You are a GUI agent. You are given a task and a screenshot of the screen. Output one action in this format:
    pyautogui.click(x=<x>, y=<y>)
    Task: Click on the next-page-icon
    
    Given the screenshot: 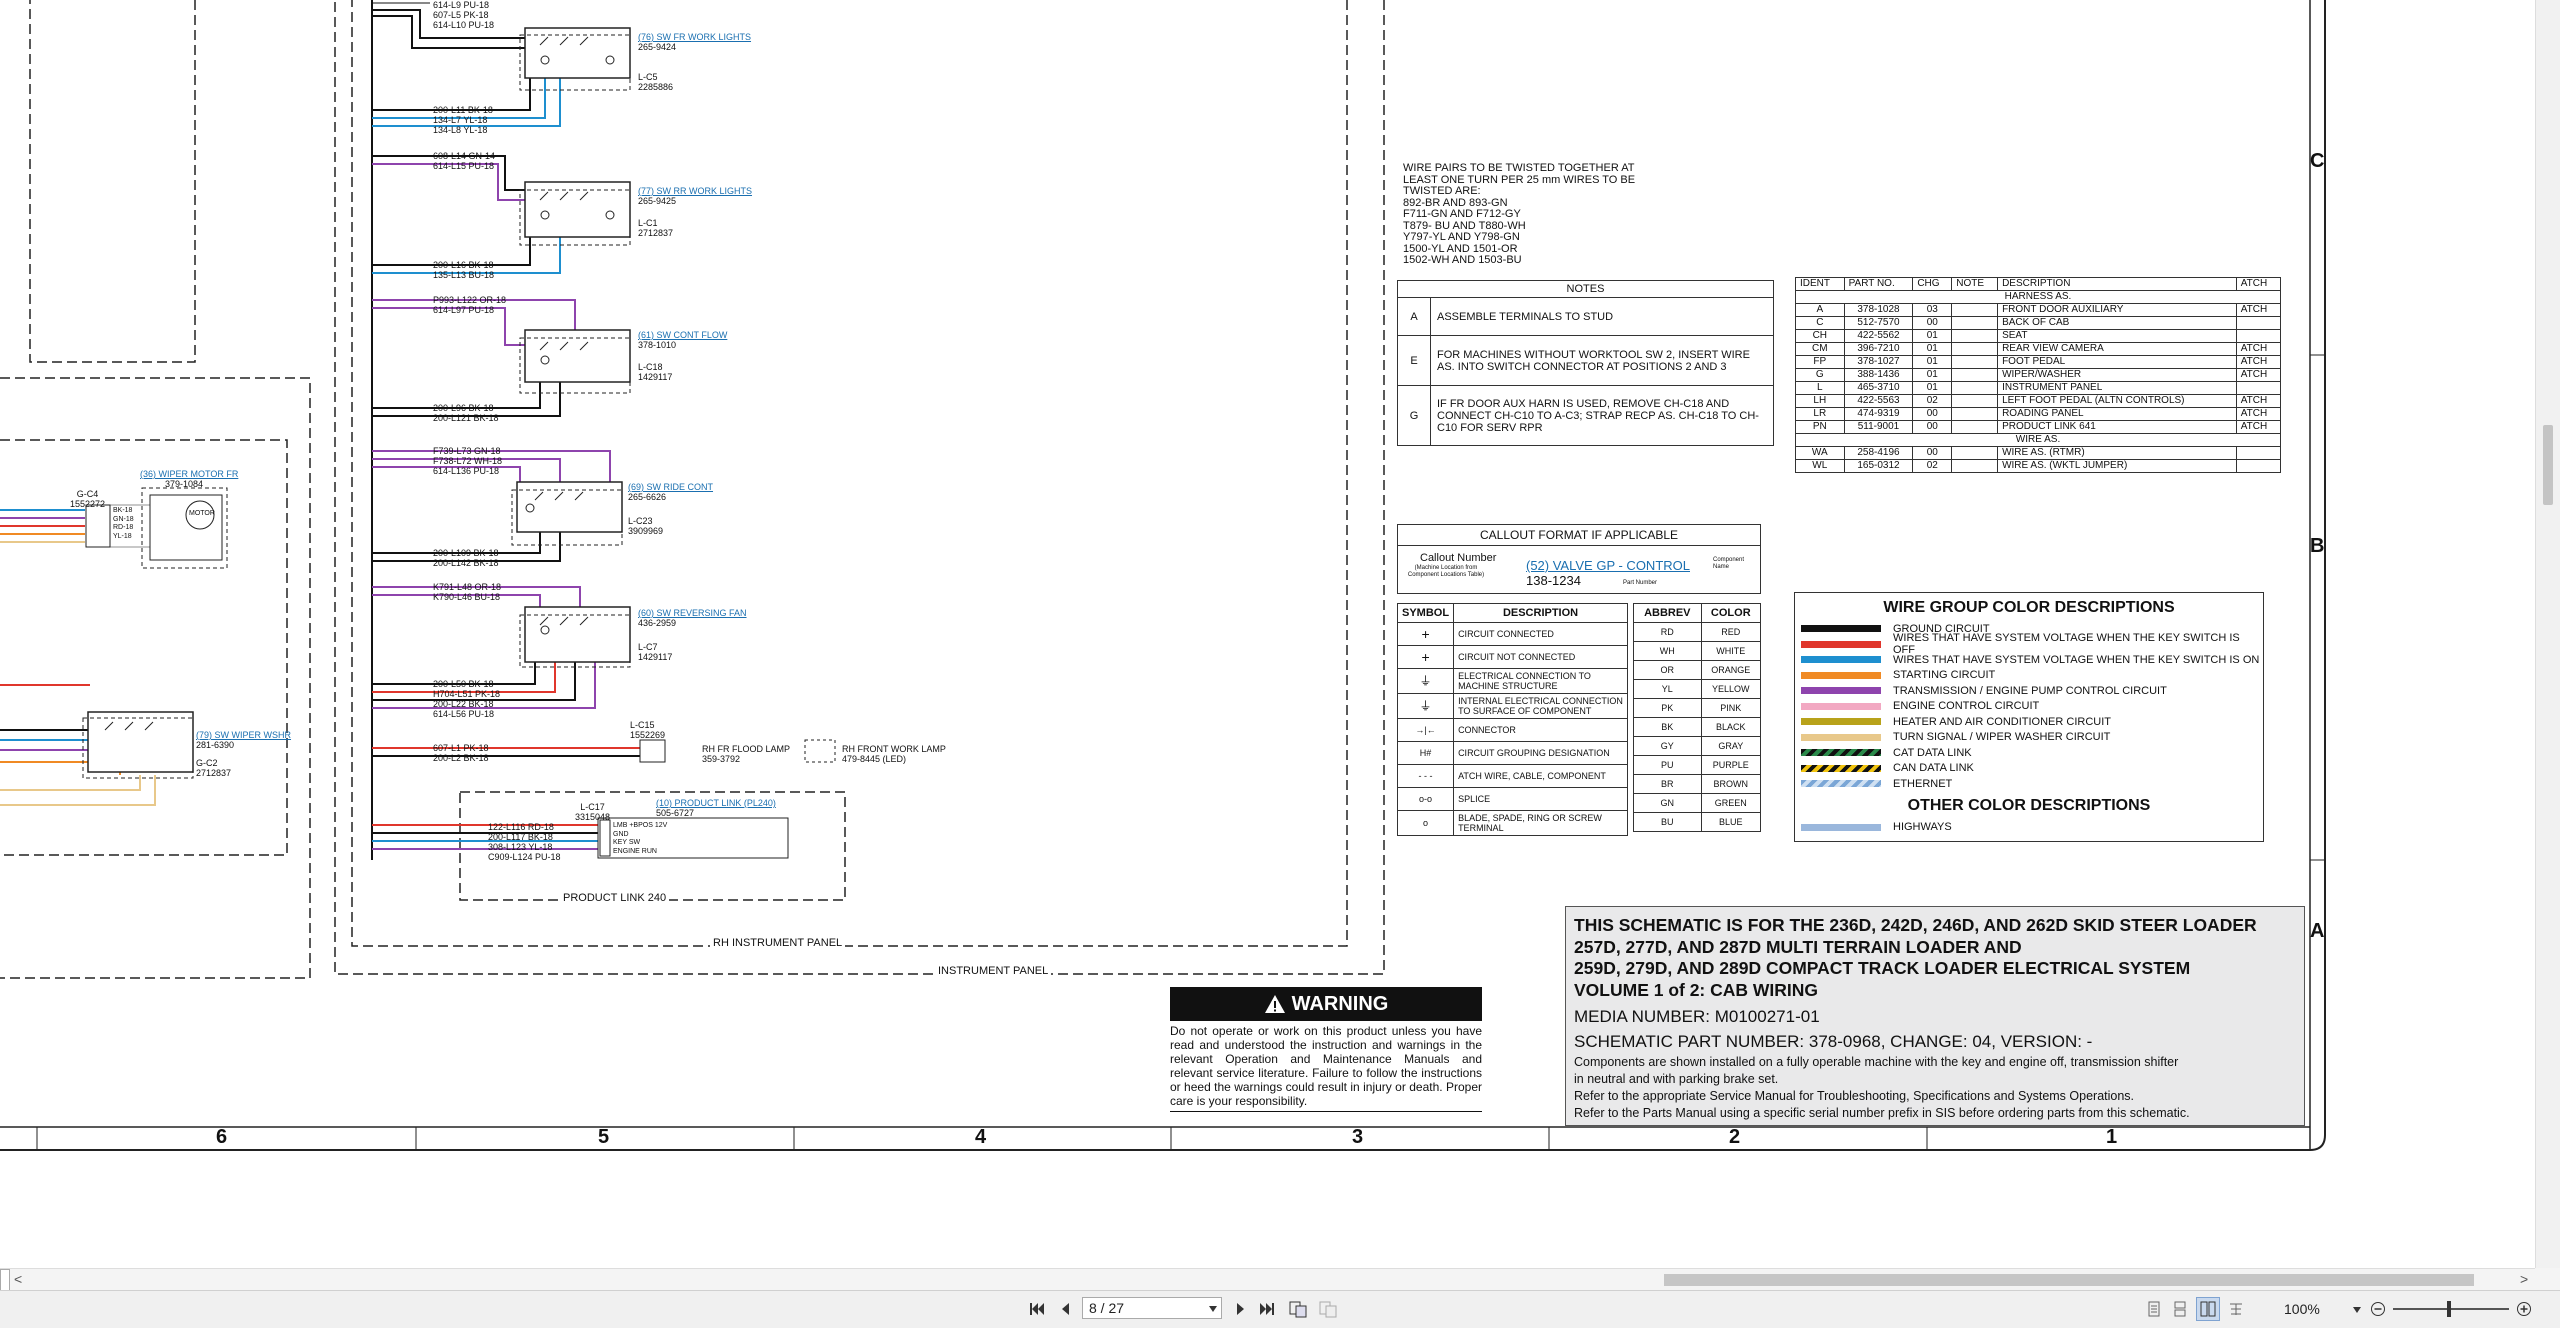 What is the action you would take?
    pyautogui.click(x=1240, y=1309)
    